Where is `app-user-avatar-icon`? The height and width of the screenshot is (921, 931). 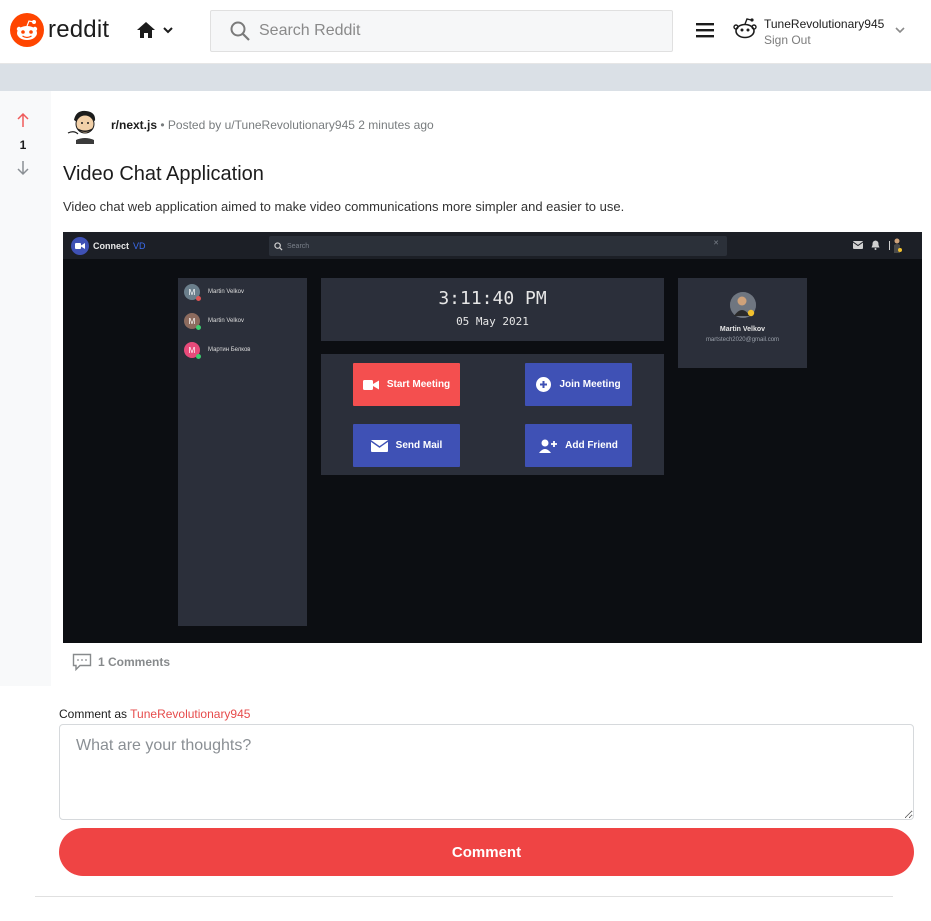 app-user-avatar-icon is located at coordinates (895, 245).